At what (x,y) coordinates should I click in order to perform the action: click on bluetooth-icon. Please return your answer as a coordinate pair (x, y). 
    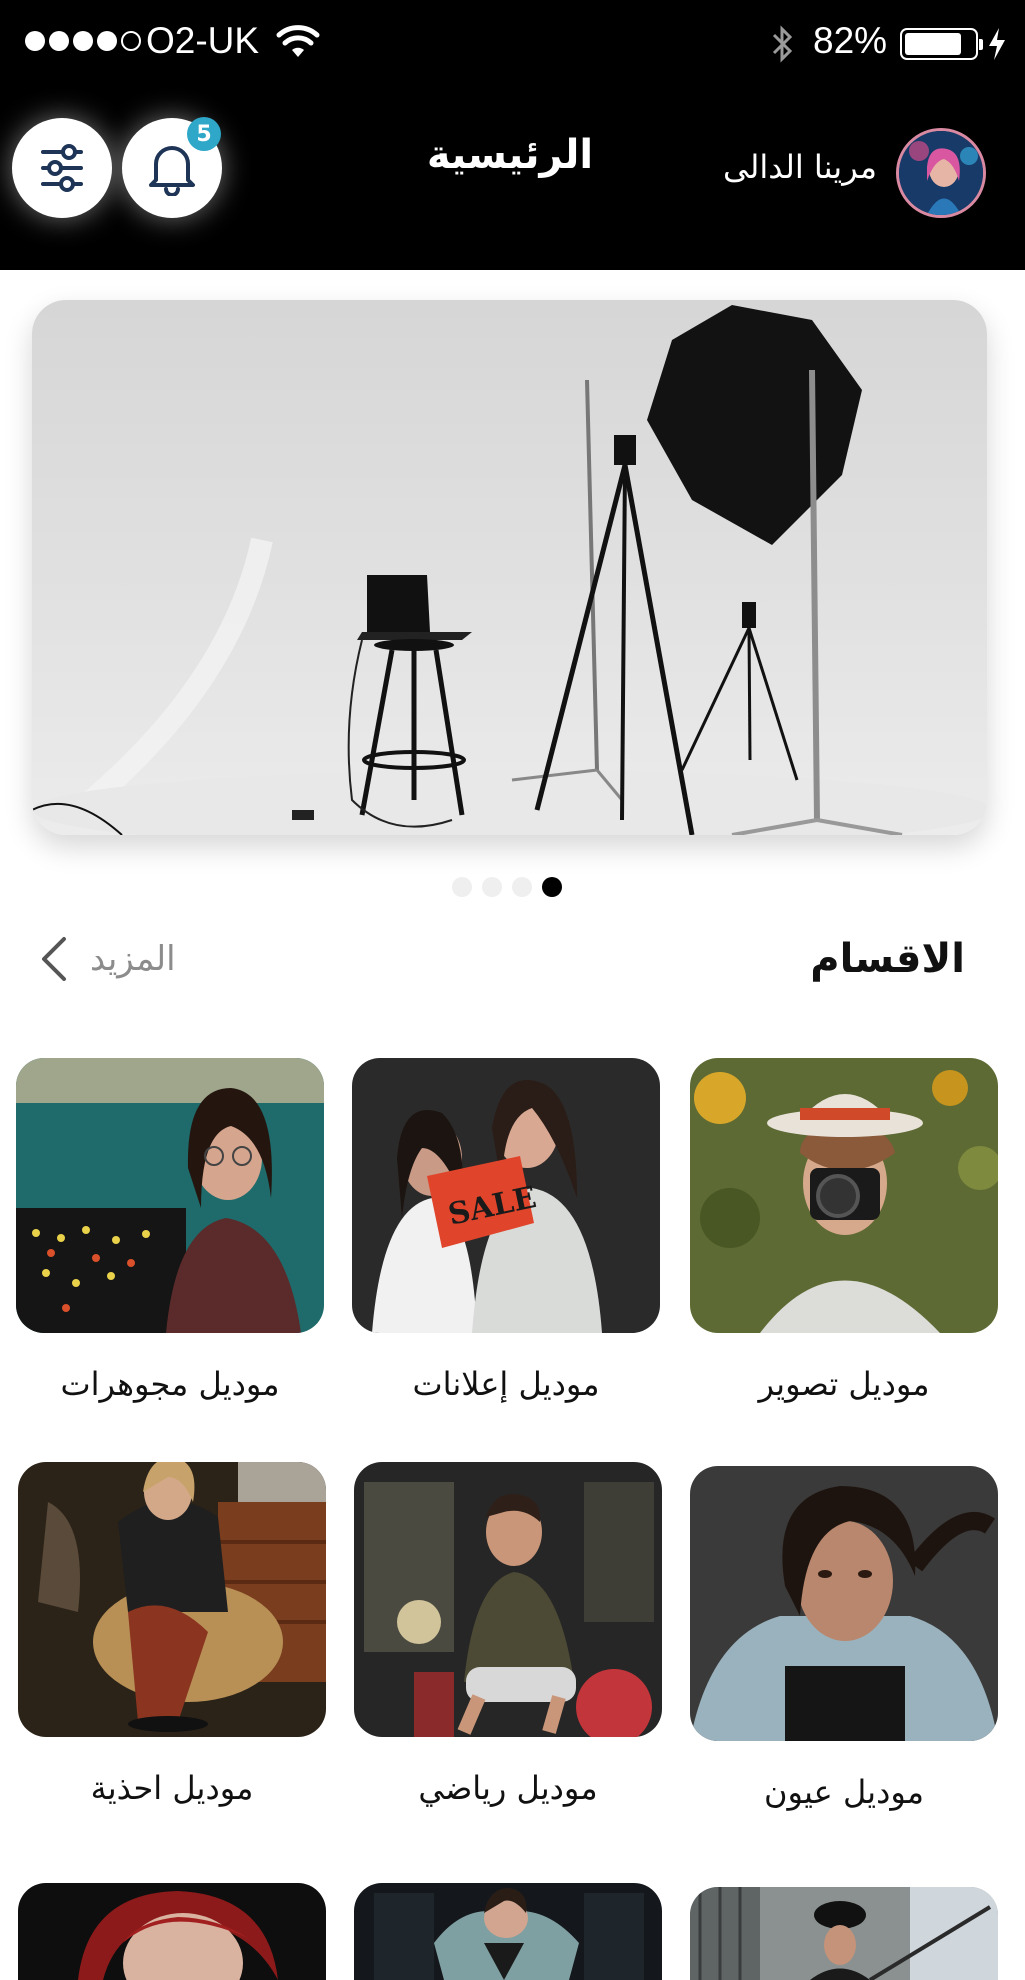
    Looking at the image, I should click on (782, 44).